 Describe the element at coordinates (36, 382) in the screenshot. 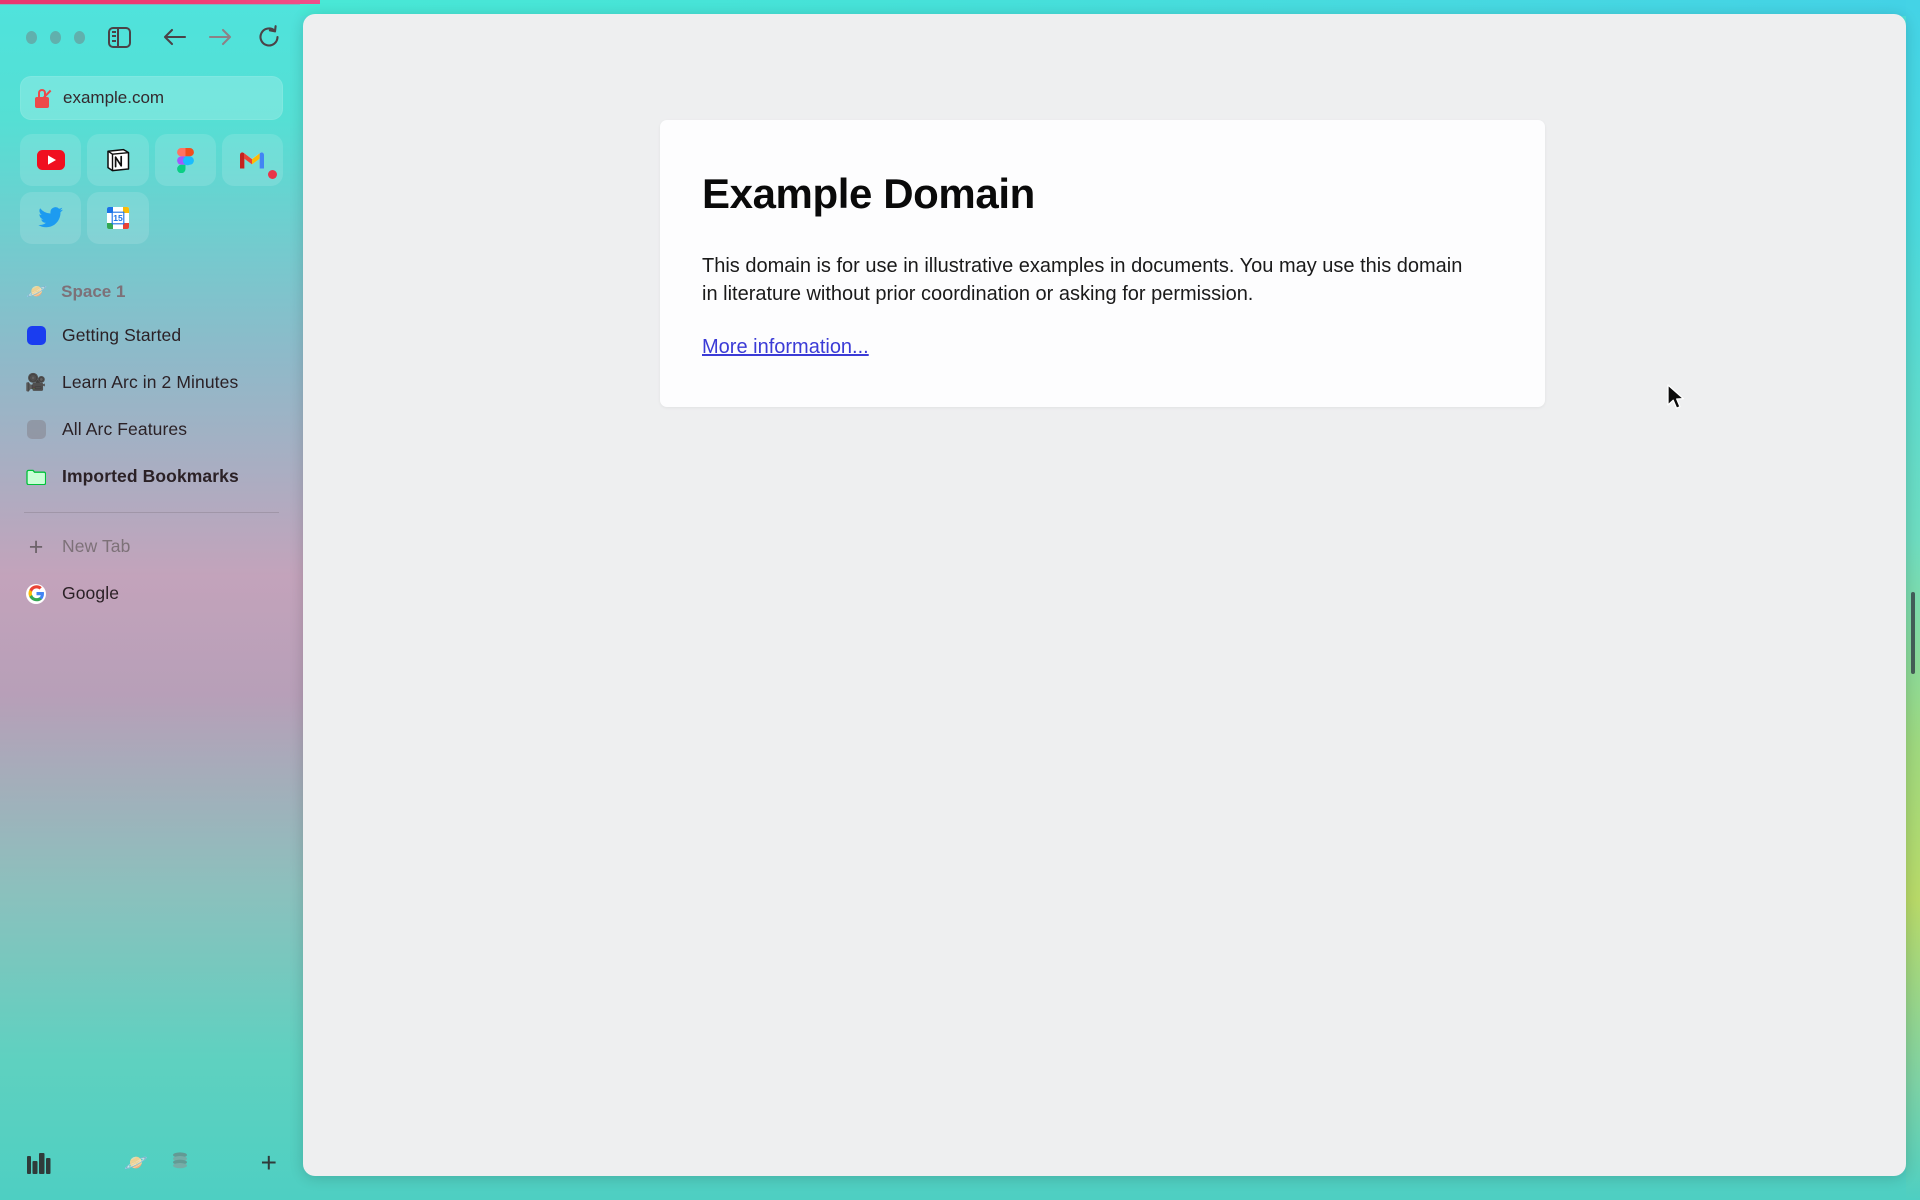

I see `movie-camera-emoji-icon: 🎥` at that location.